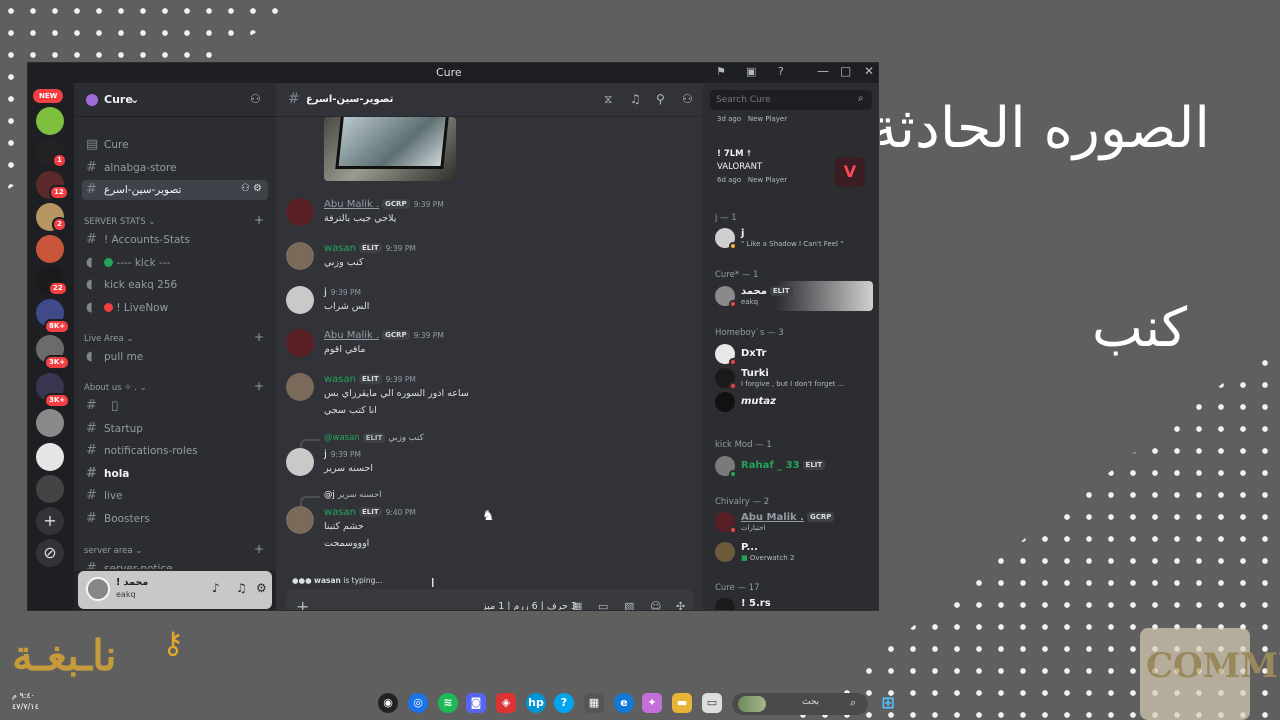 The image size is (1280, 720). Describe the element at coordinates (506, 703) in the screenshot. I see `app-icon: ◈` at that location.